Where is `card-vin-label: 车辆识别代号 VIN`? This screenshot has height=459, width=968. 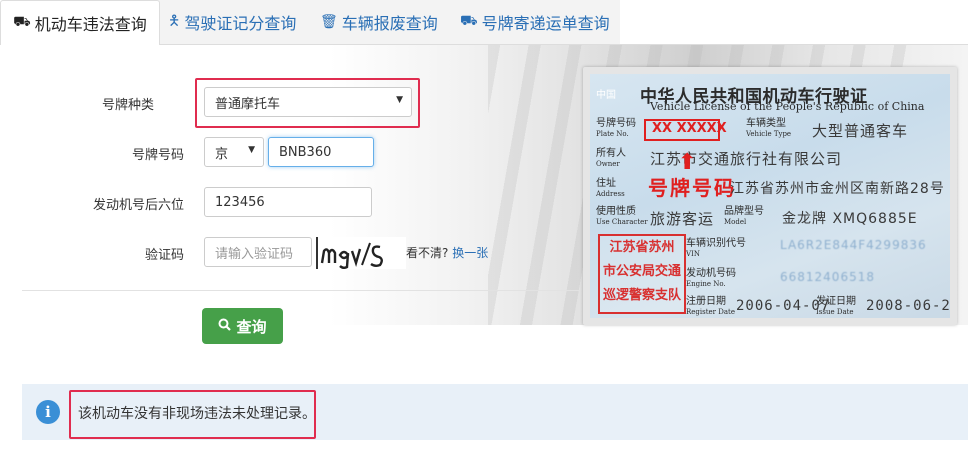 card-vin-label: 车辆识别代号 VIN is located at coordinates (716, 248).